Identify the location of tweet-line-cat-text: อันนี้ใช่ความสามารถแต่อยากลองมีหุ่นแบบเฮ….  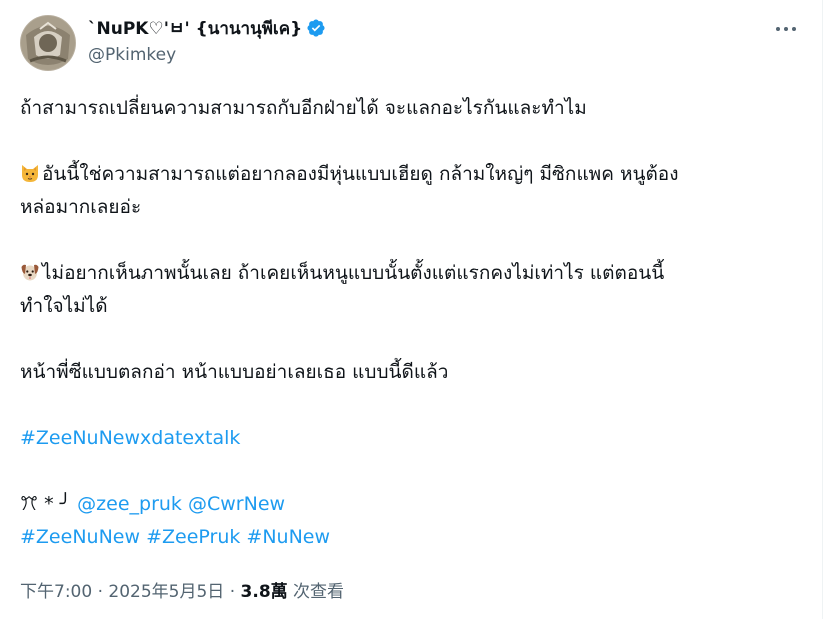
(360, 174).